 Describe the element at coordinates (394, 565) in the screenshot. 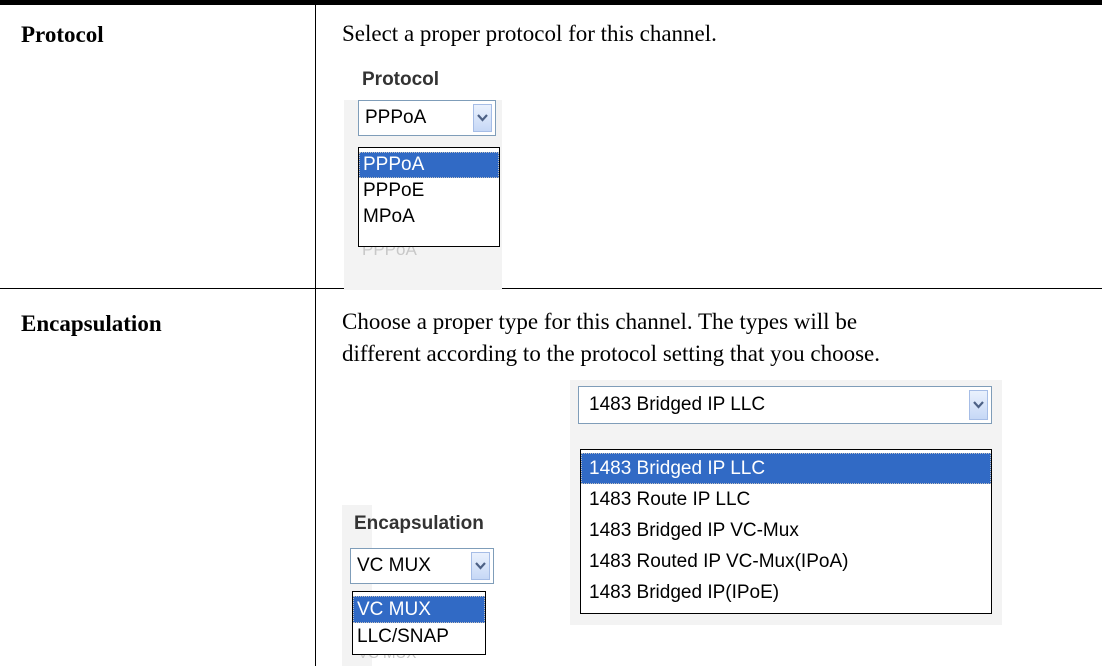

I see `encap-select-value: VC MUX` at that location.